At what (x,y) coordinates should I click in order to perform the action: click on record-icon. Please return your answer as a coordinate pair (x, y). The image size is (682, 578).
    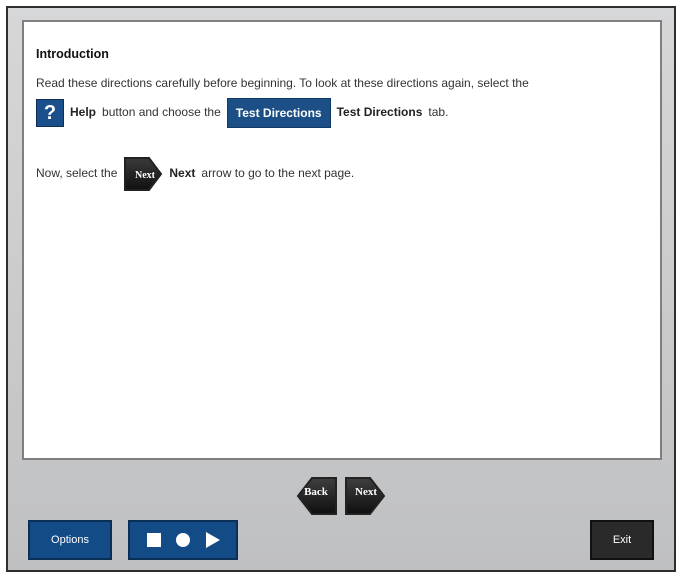
    Looking at the image, I should click on (183, 540).